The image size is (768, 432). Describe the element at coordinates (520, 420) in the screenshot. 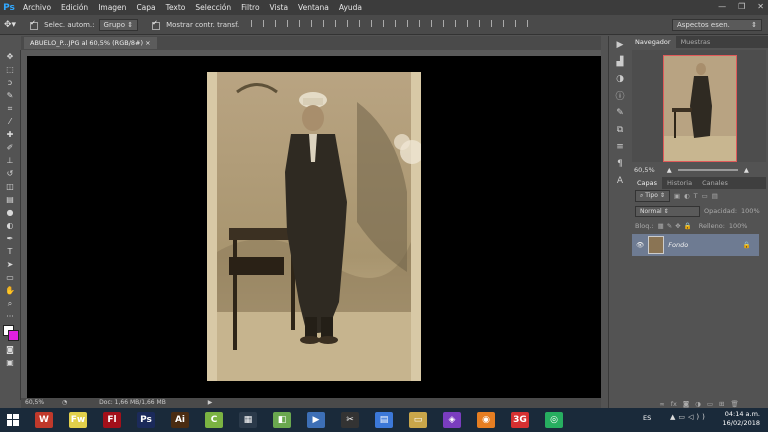

I see `taskbar-app-14-icon: 3G` at that location.